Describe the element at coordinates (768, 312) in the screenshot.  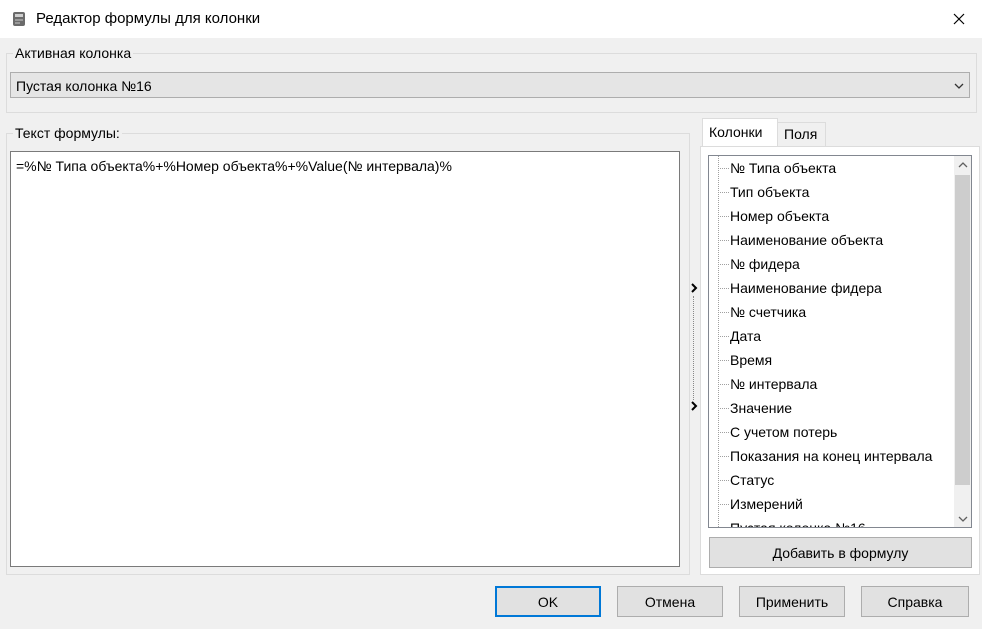
I see `tree-item-label: № счетчика` at that location.